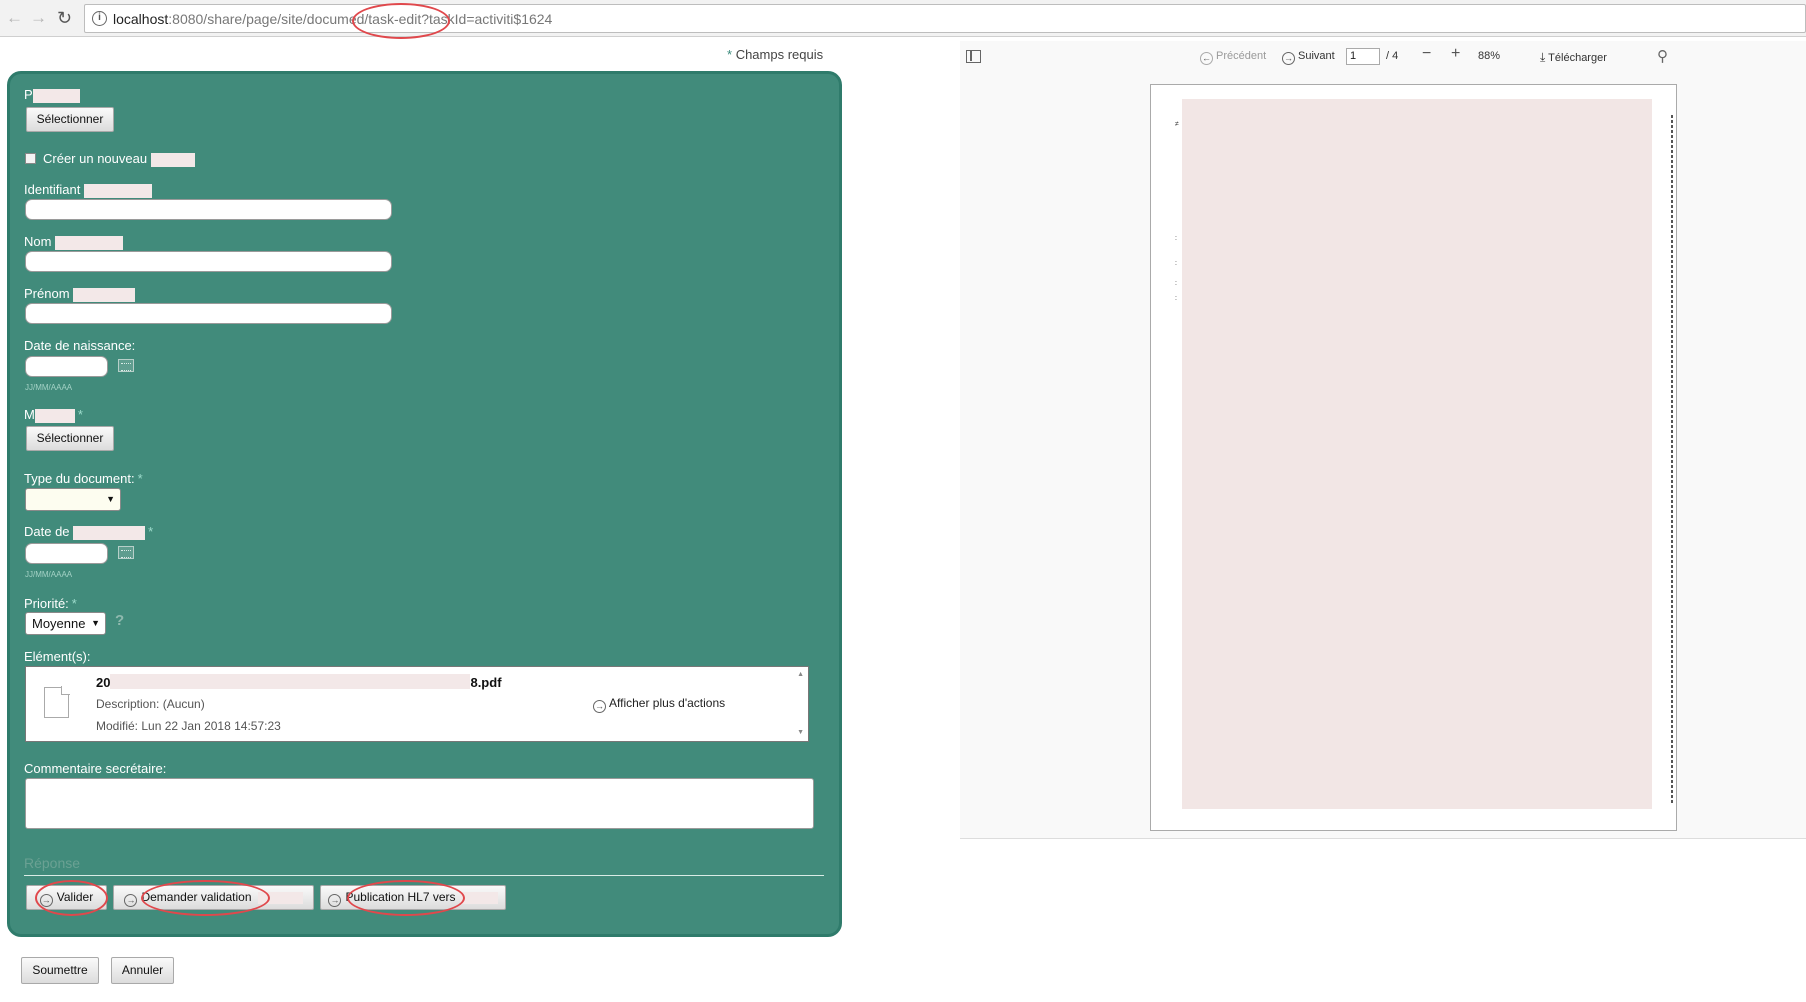  Describe the element at coordinates (49, 387) in the screenshot. I see `birth-date-hint: JJ/MM/AAAA` at that location.